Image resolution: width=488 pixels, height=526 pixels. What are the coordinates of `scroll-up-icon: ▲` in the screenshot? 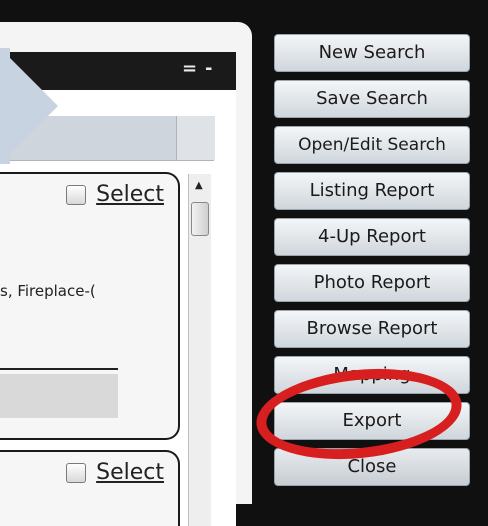 It's located at (199, 185).